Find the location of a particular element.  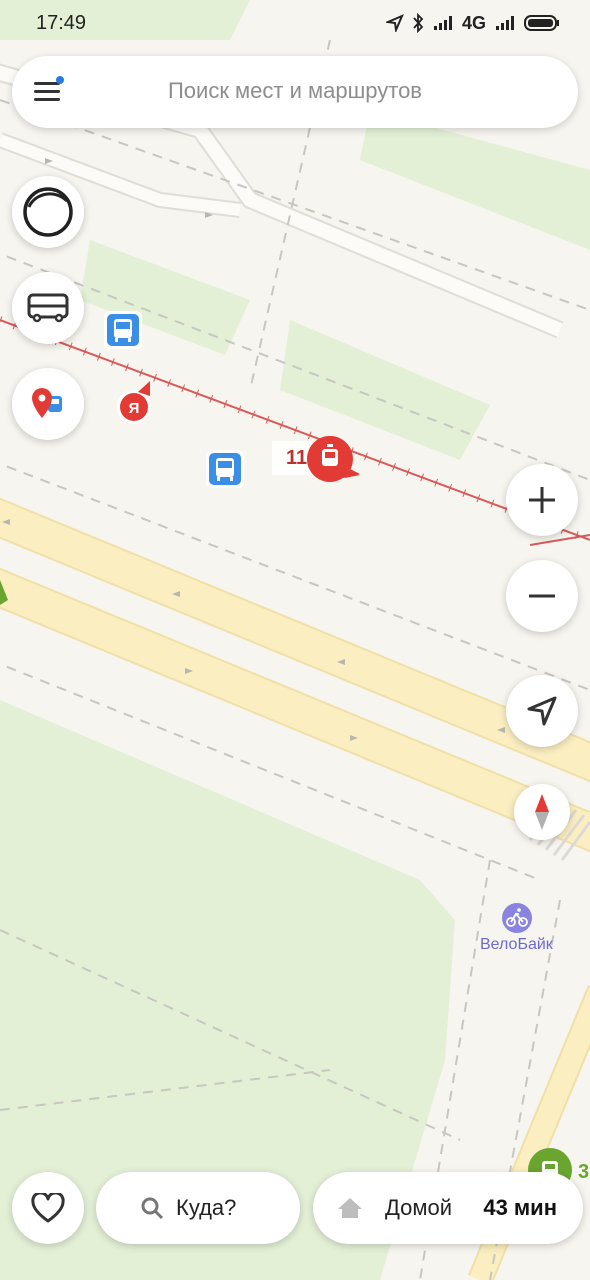

status-bar: 17:49 4G is located at coordinates (295, 23).